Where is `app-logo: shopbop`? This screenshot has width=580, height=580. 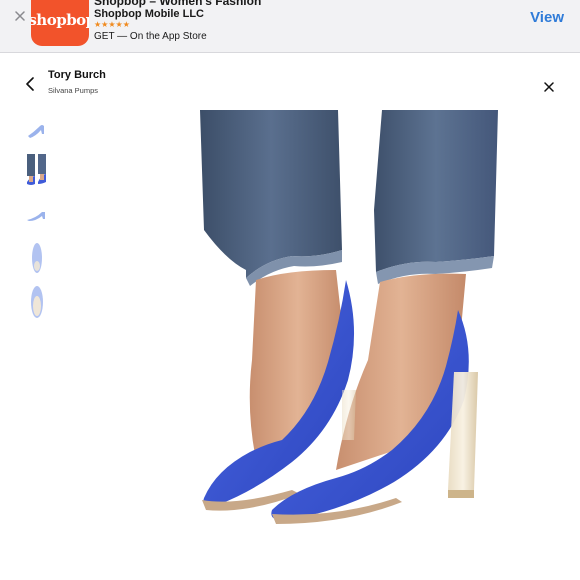 app-logo: shopbop is located at coordinates (60, 23).